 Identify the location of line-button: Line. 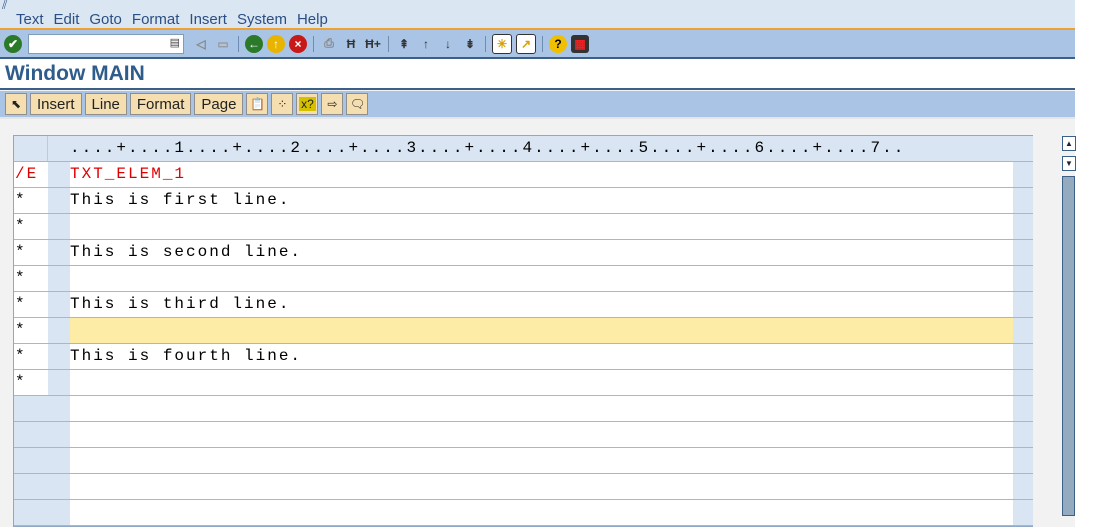
(105, 104).